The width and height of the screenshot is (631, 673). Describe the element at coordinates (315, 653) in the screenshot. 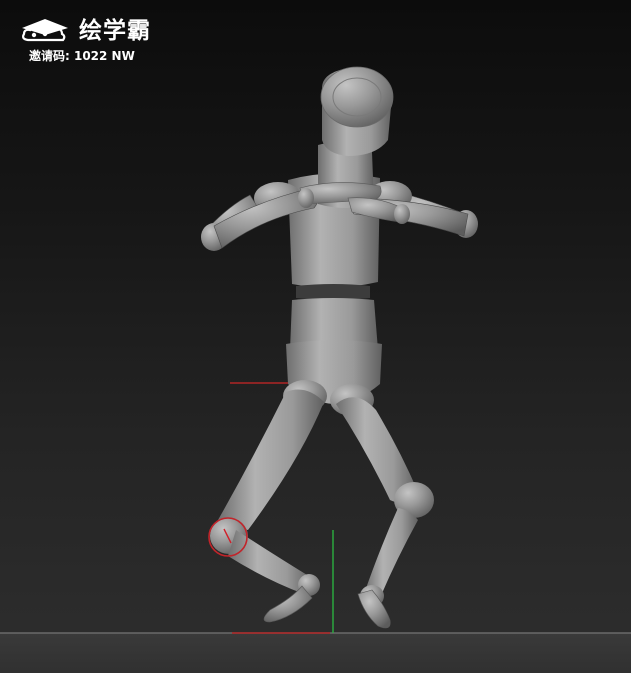

I see `floor-plane` at that location.